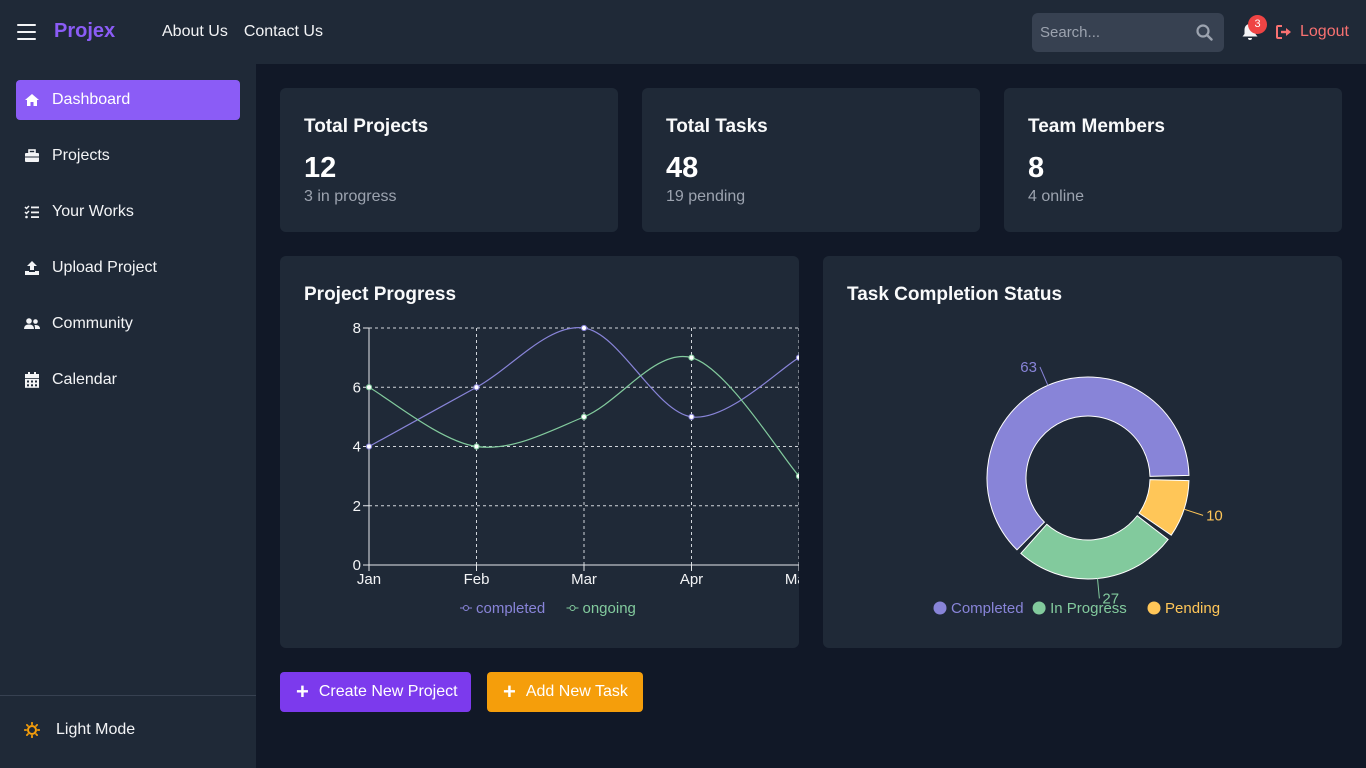 This screenshot has width=1366, height=768. What do you see at coordinates (1056, 196) in the screenshot?
I see `stat-subtext: 4 online` at bounding box center [1056, 196].